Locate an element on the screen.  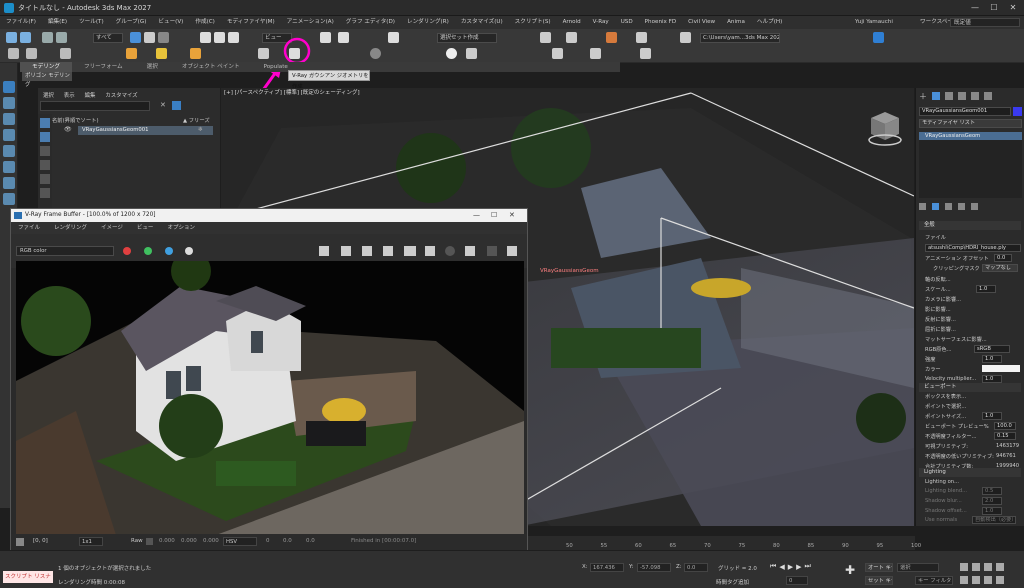
current-frame-field: 0 is located at coordinates (797, 580).